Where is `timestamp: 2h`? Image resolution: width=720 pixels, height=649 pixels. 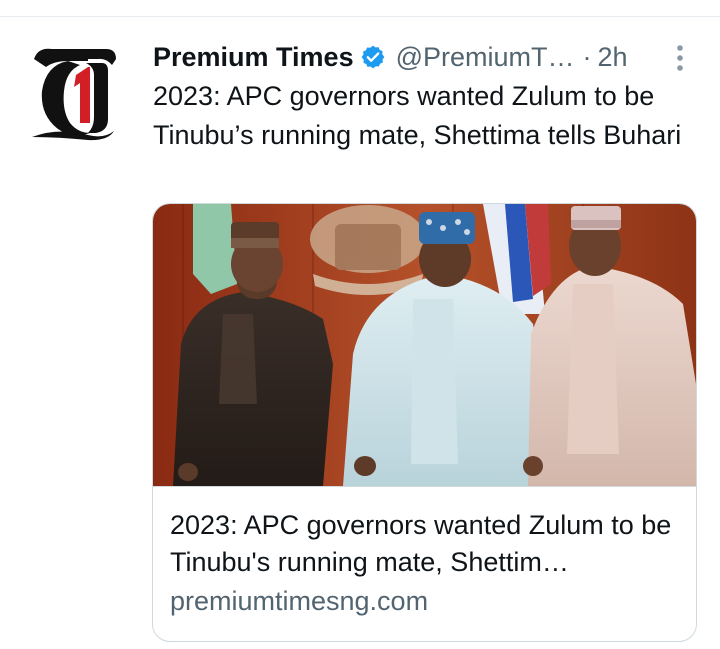
timestamp: 2h is located at coordinates (613, 57).